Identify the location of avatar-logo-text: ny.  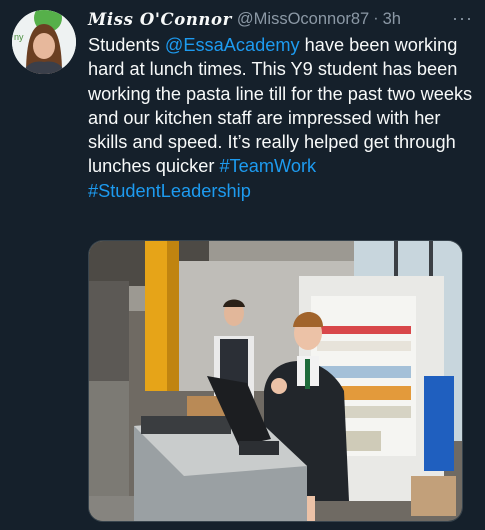
(19, 37).